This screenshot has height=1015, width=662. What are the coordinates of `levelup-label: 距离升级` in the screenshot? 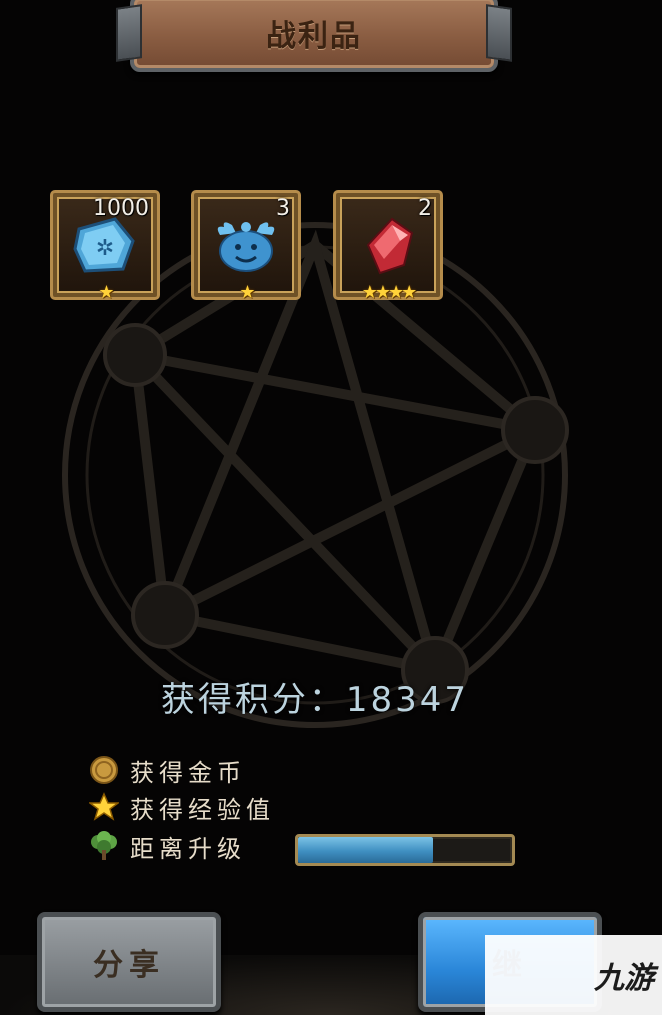 It's located at (188, 848).